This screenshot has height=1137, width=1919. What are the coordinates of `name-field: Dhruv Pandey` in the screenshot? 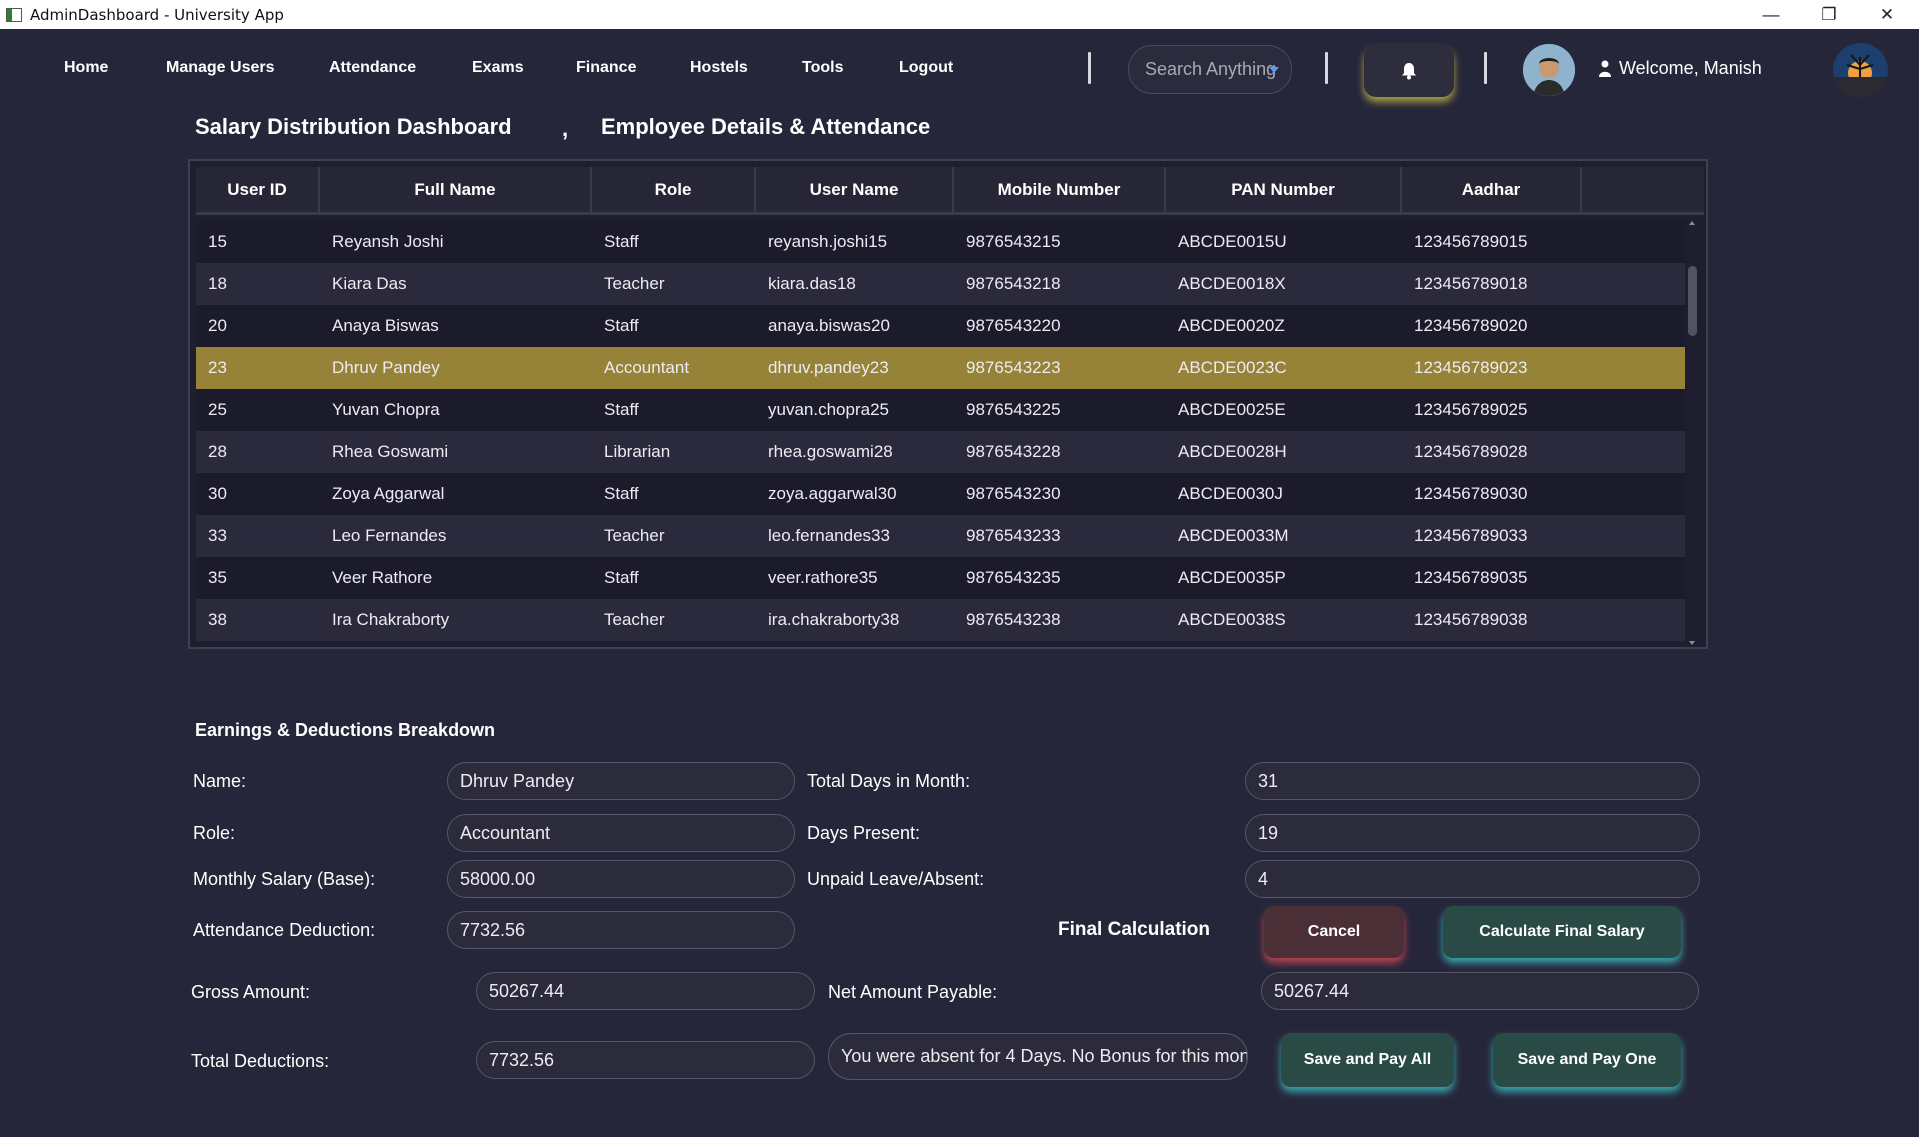 It's located at (621, 781).